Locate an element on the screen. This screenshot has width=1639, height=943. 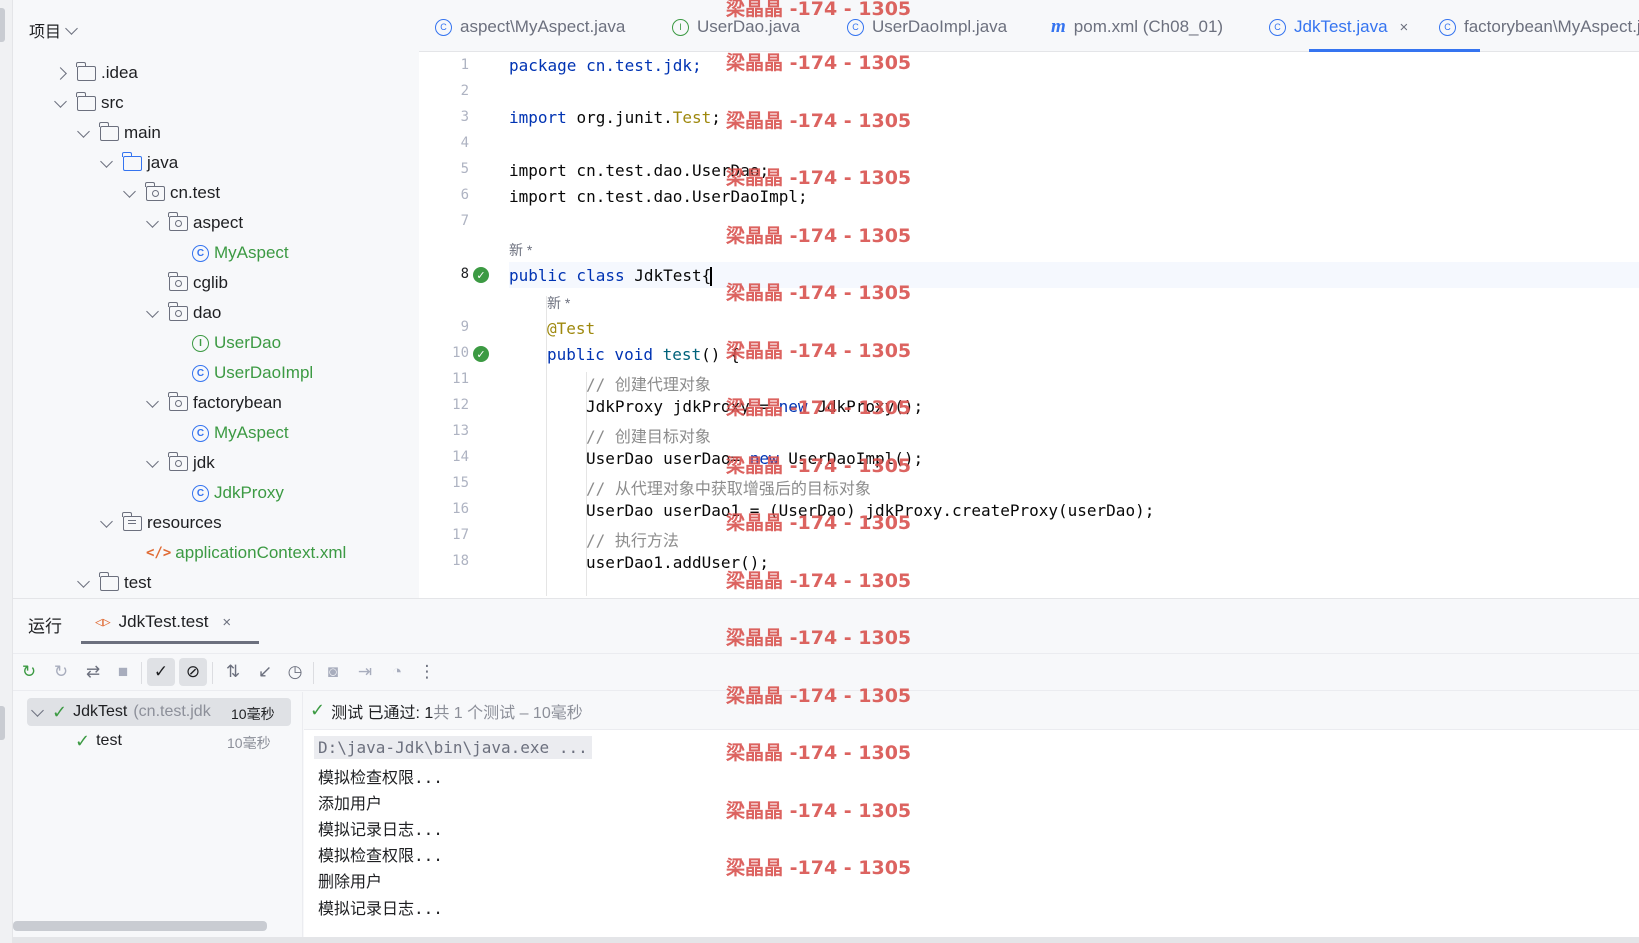
run-test-class-icon: ✓ is located at coordinates (481, 275).